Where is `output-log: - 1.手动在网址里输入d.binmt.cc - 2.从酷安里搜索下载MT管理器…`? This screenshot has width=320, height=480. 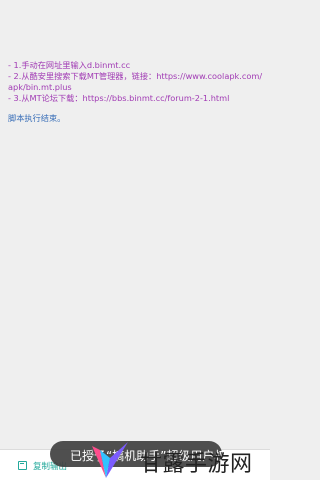
output-log: - 1.手动在网址里输入d.binmt.cc - 2.从酷安里搜索下载MT管理器… is located at coordinates (137, 92).